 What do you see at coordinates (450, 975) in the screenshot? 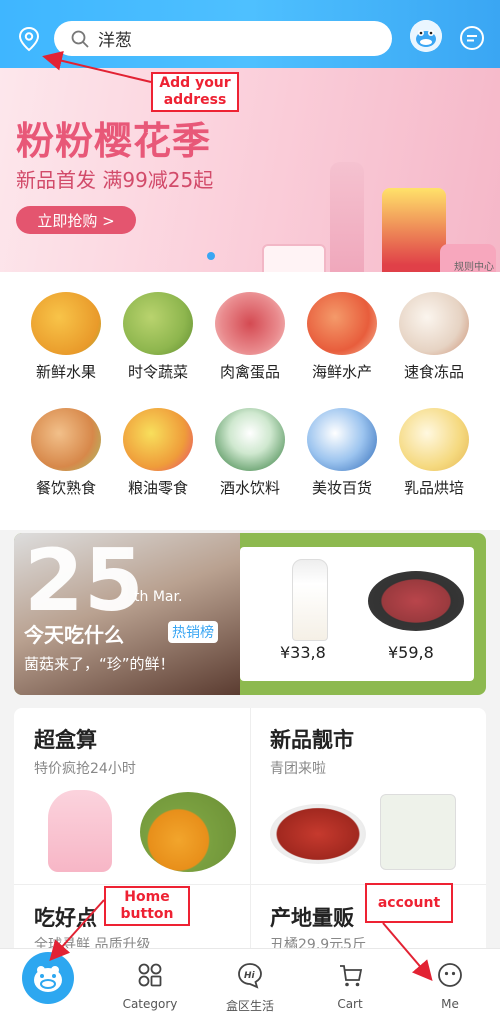
I see `smile-face-icon` at bounding box center [450, 975].